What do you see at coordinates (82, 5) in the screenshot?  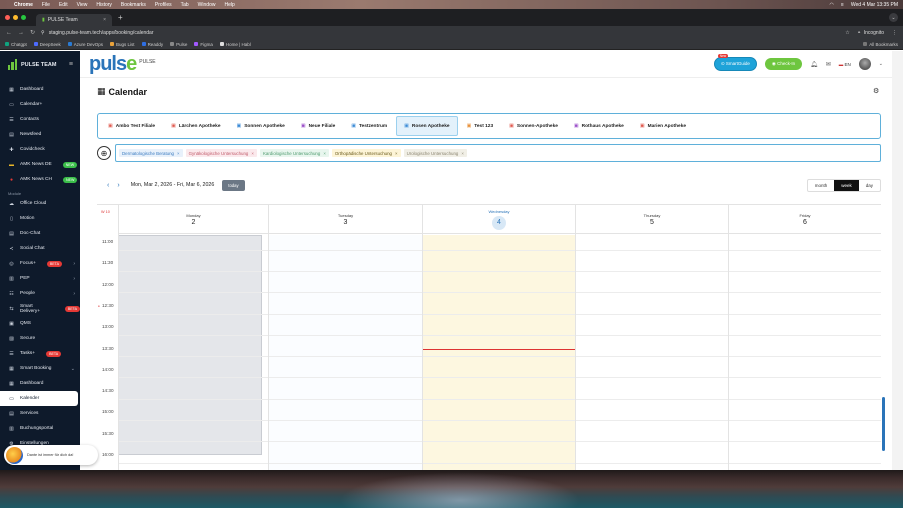 I see `menubar-item: View` at bounding box center [82, 5].